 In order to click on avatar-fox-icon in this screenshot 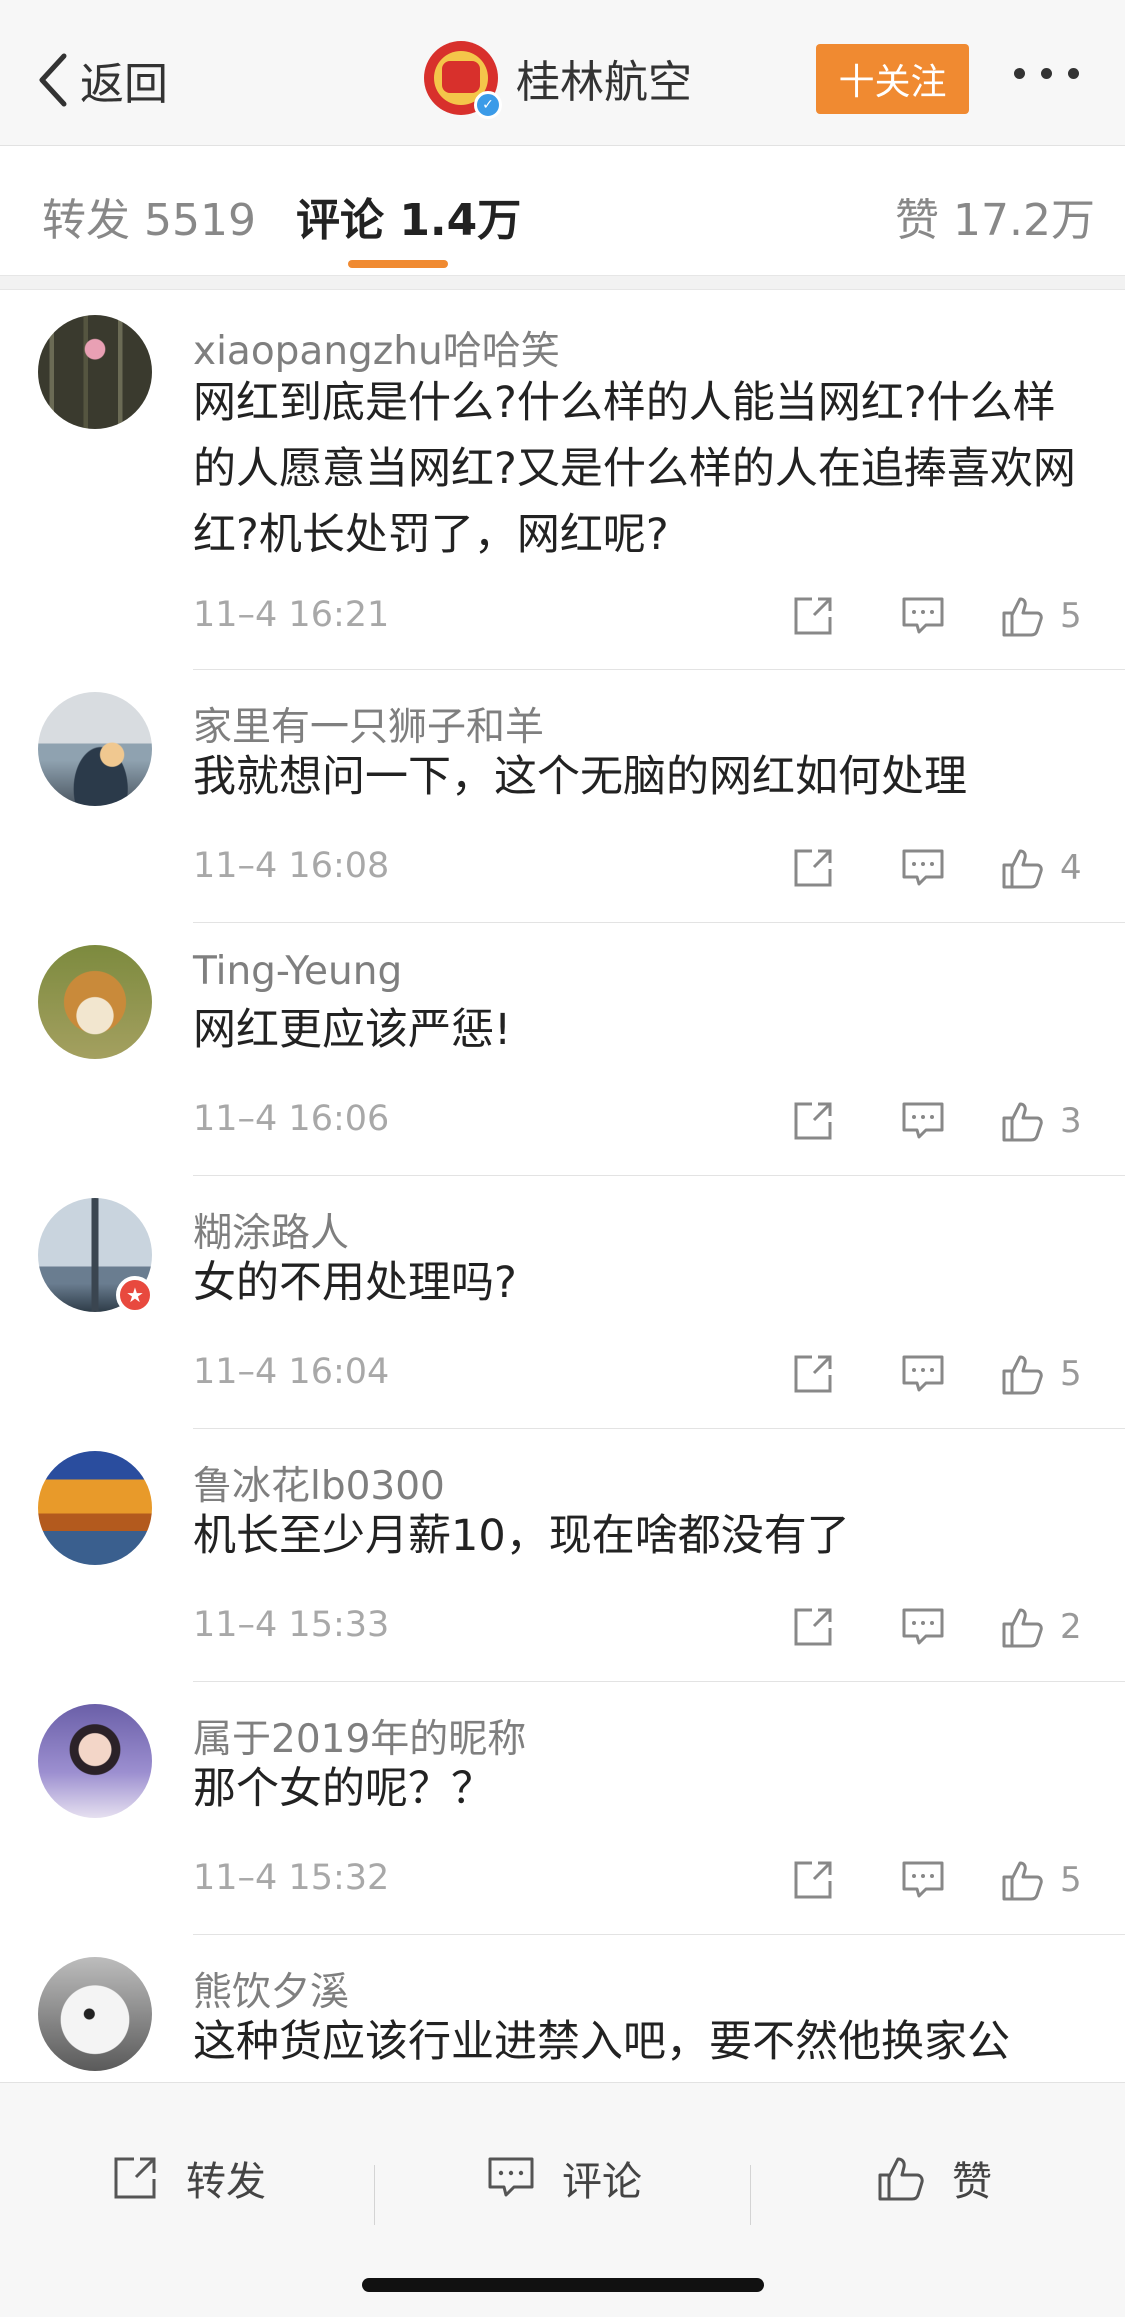, I will do `click(95, 1002)`.